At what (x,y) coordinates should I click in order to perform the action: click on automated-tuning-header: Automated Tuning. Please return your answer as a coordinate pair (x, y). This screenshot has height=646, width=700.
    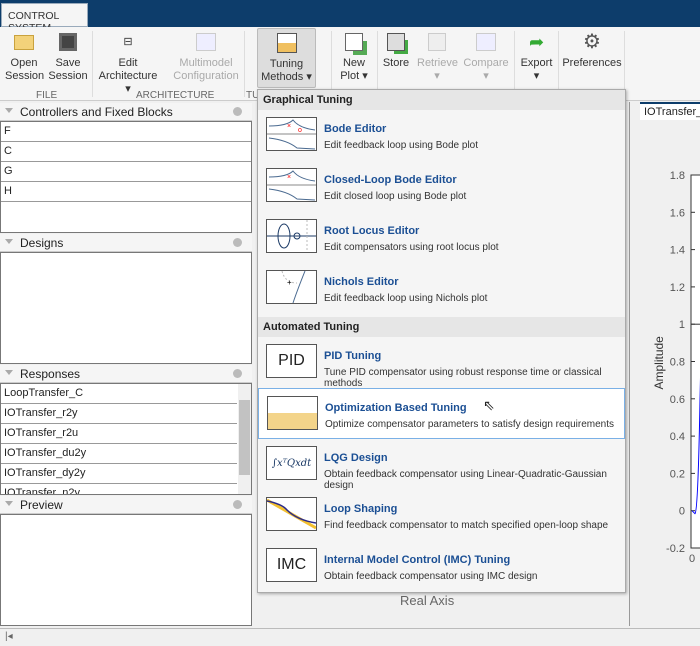
    Looking at the image, I should click on (441, 327).